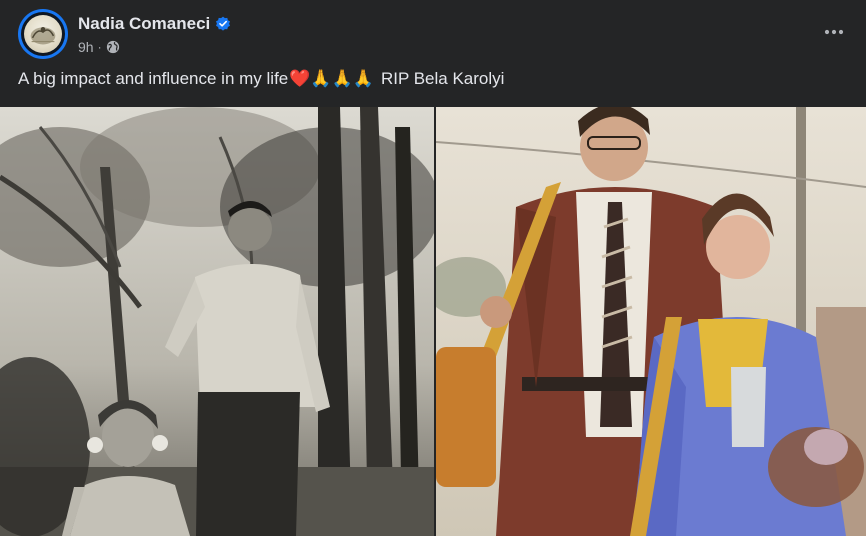 This screenshot has height=536, width=866. Describe the element at coordinates (86, 47) in the screenshot. I see `post-timestamp: 9h` at that location.